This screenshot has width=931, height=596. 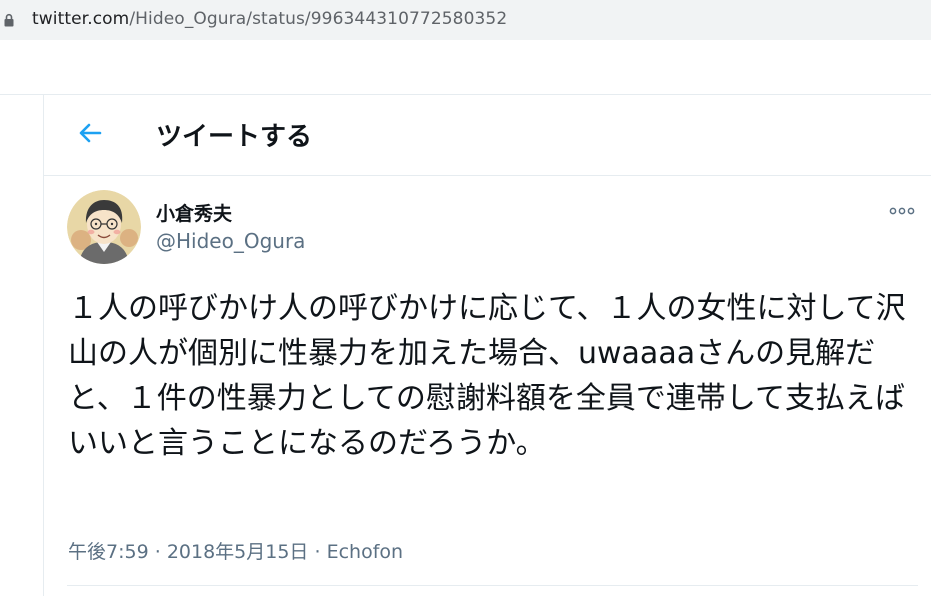 What do you see at coordinates (230, 241) in the screenshot?
I see `author-handle: @Hideo_Ogura` at bounding box center [230, 241].